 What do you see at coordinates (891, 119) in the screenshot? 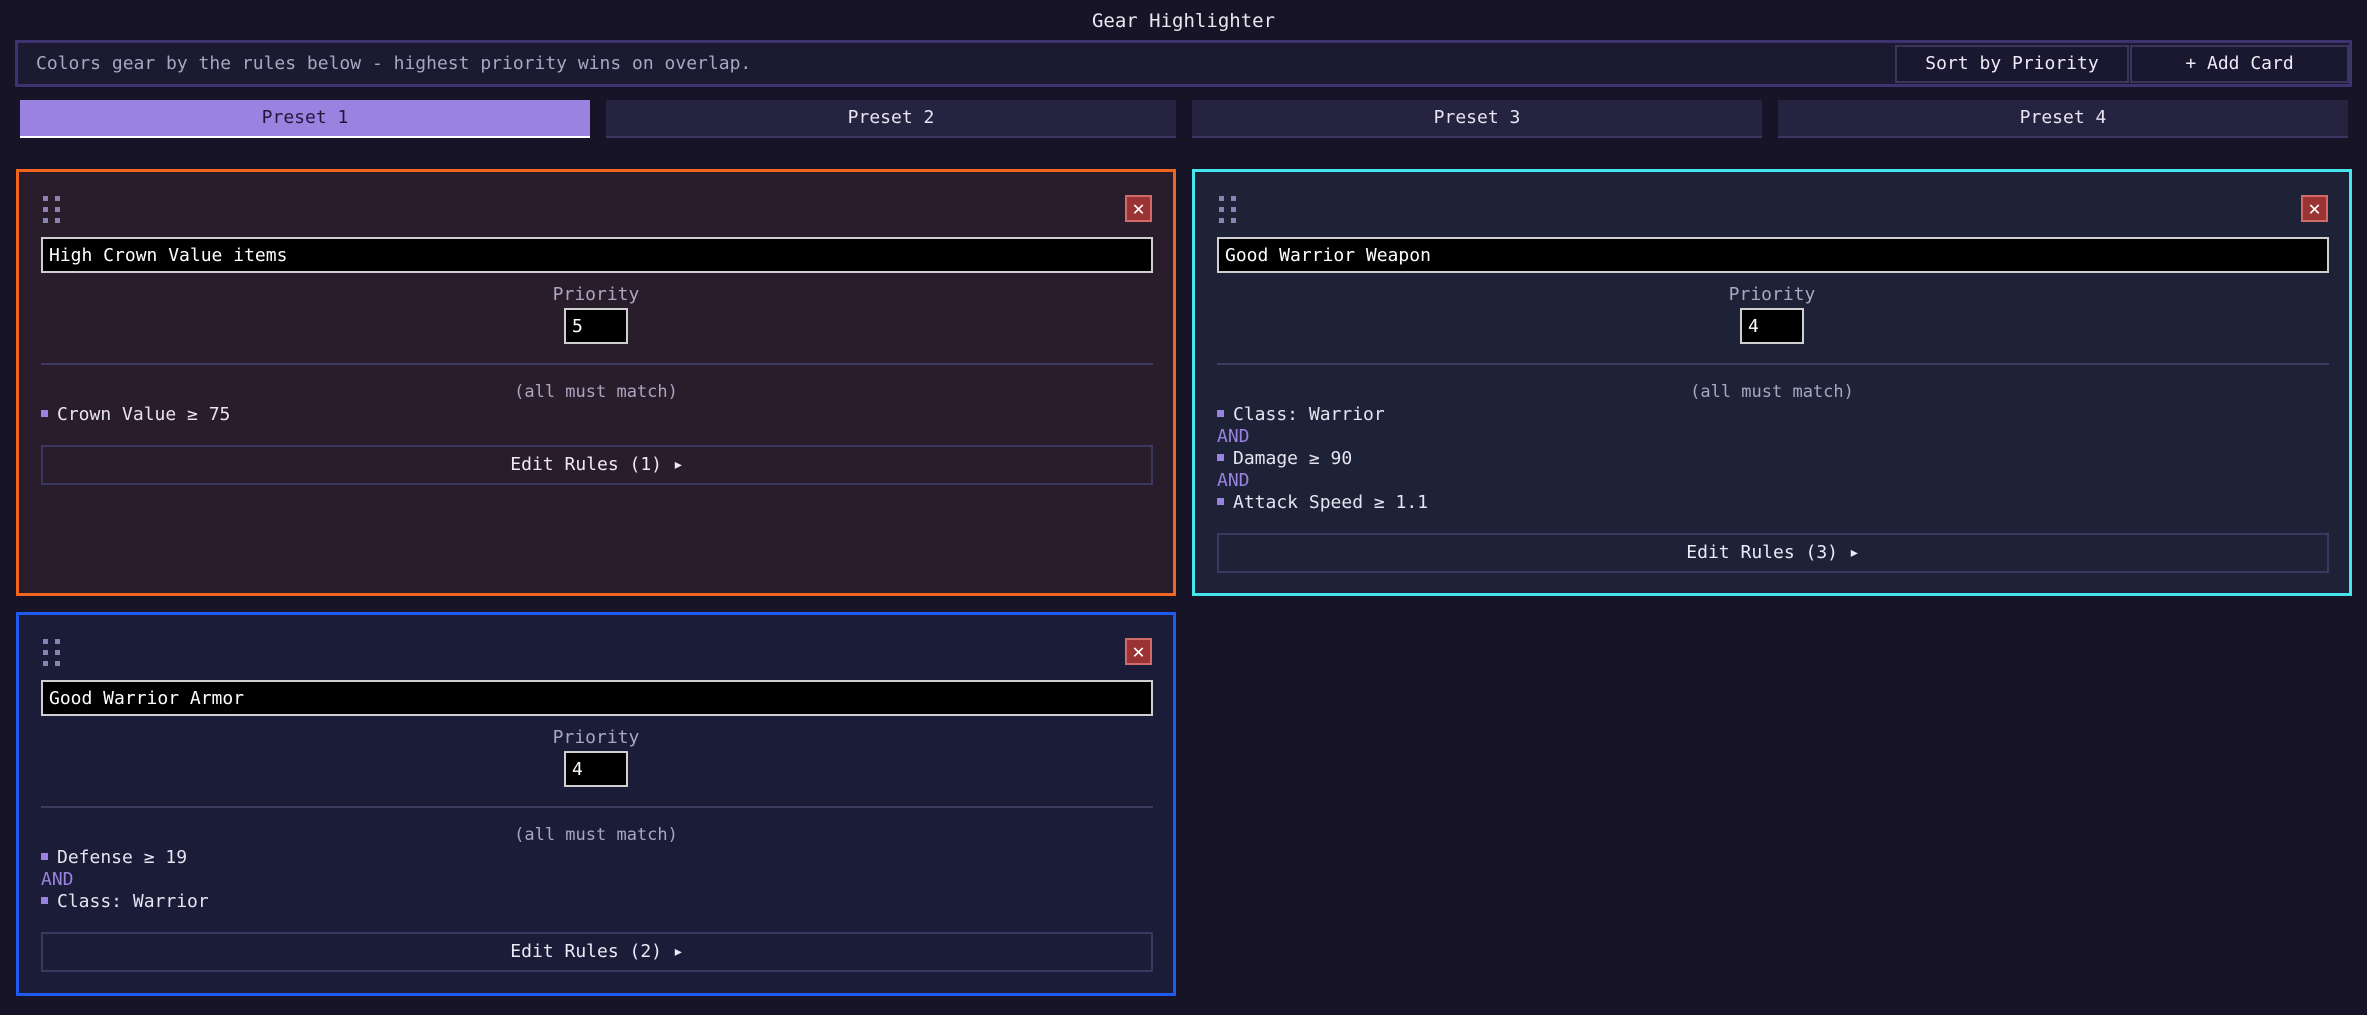
I see `tab-preset-2: Preset 2` at bounding box center [891, 119].